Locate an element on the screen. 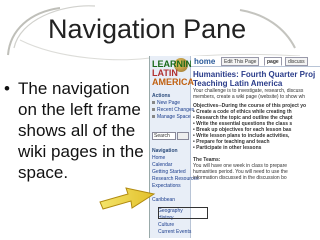 This screenshot has width=320, height=240. wiki-logo: LEARNING LATIN AMERICA is located at coordinates (175, 73).